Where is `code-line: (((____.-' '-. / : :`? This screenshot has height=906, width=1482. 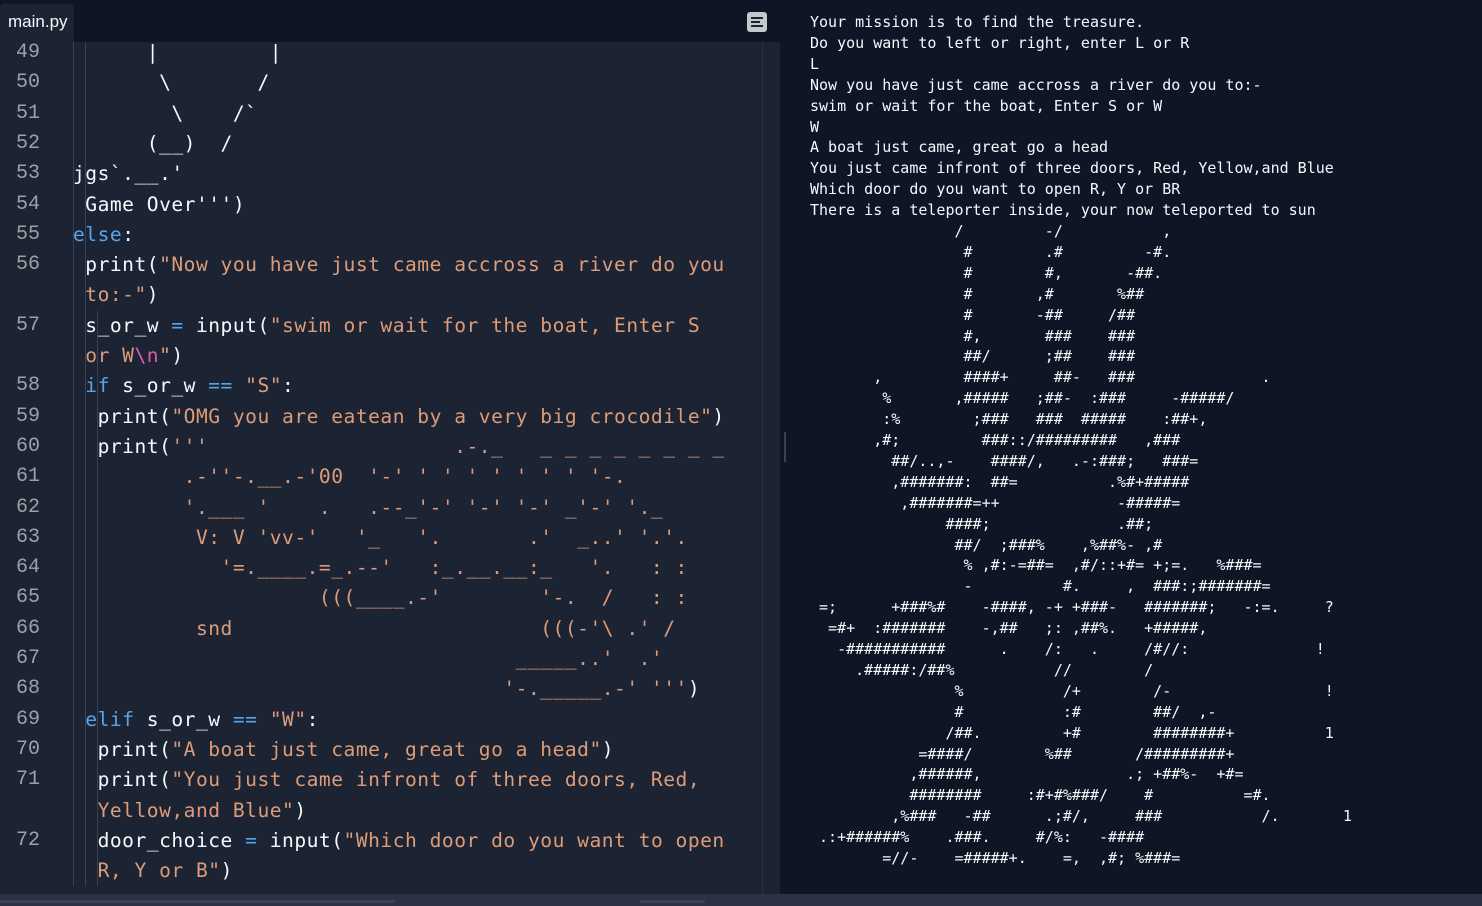 code-line: (((____.-' '-. / : : is located at coordinates (380, 598).